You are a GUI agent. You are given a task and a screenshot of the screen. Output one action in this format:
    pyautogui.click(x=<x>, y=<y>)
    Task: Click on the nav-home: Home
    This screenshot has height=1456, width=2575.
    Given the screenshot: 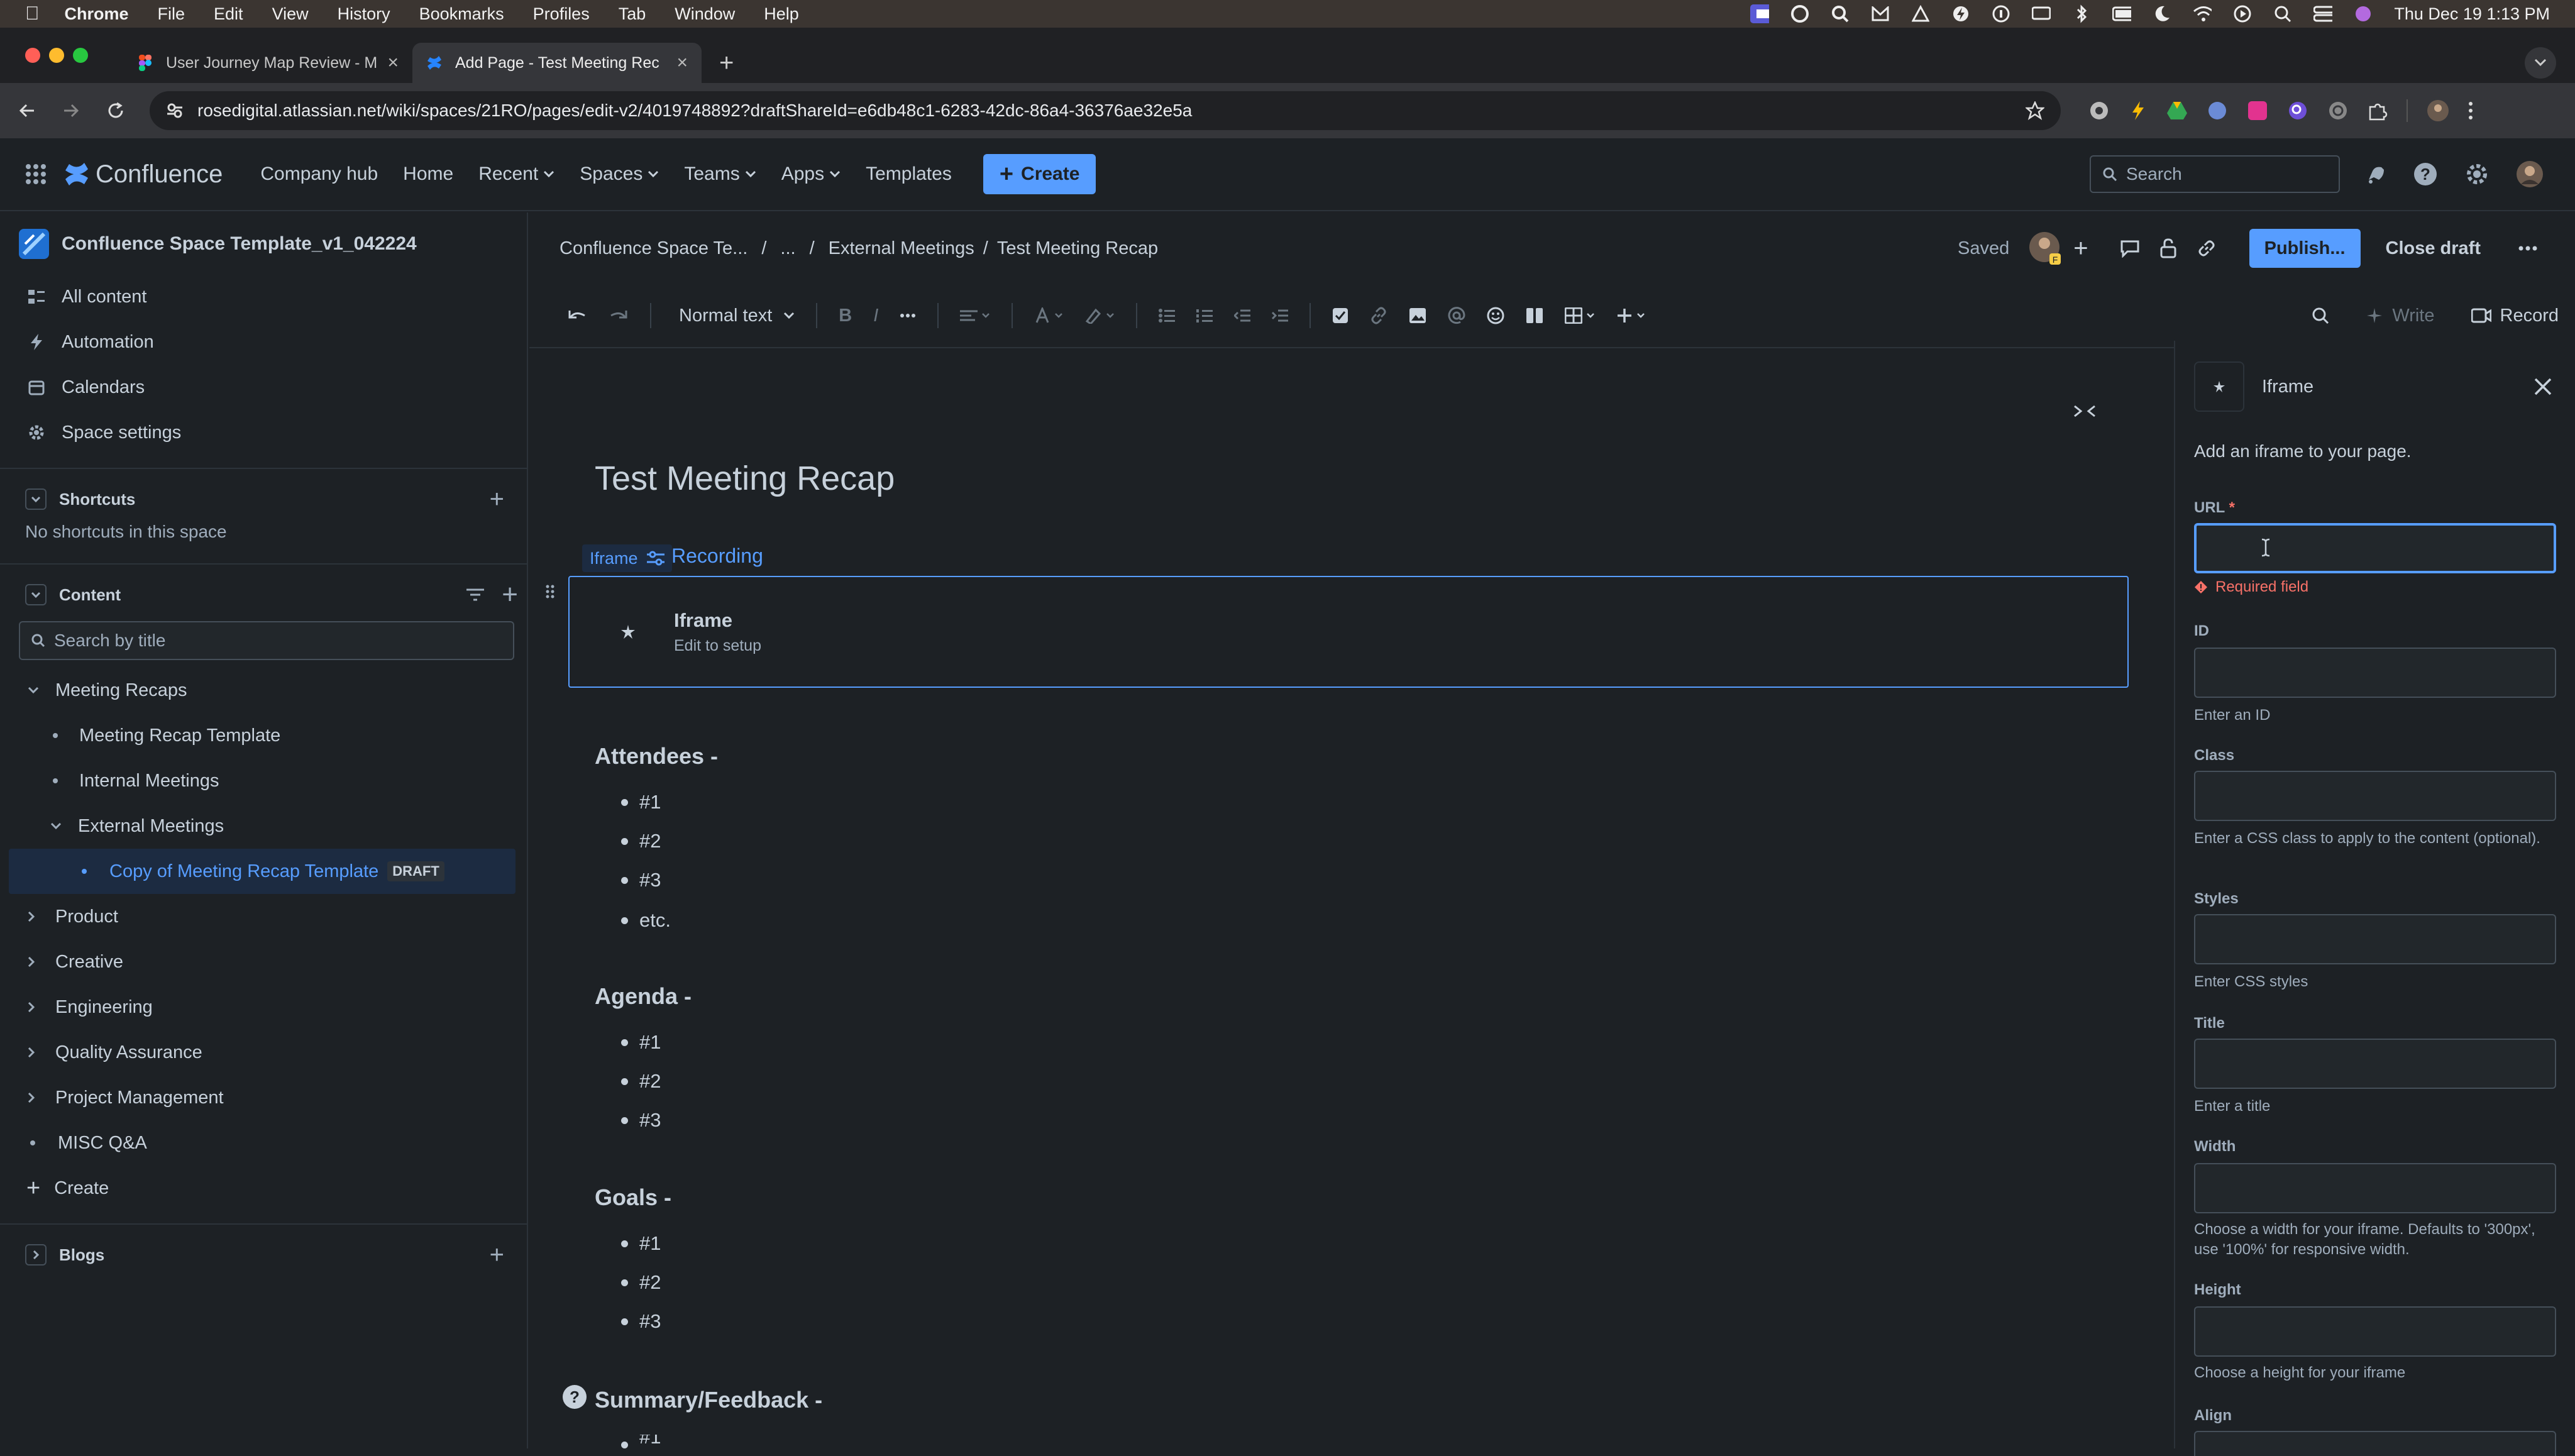 What is the action you would take?
    pyautogui.click(x=428, y=174)
    